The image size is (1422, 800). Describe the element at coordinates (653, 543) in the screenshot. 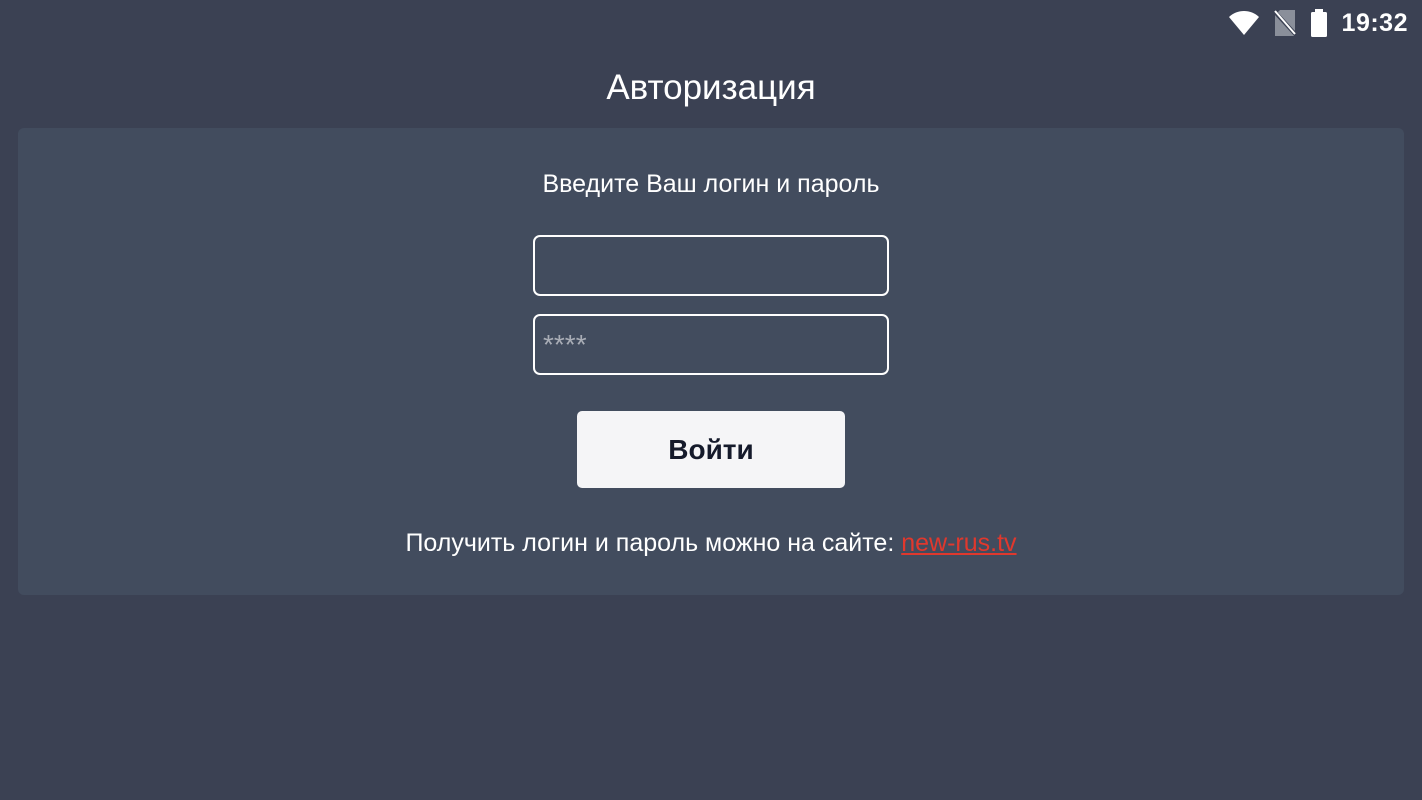

I see `info-text: Получить логин и пароль можно на сайте:` at that location.